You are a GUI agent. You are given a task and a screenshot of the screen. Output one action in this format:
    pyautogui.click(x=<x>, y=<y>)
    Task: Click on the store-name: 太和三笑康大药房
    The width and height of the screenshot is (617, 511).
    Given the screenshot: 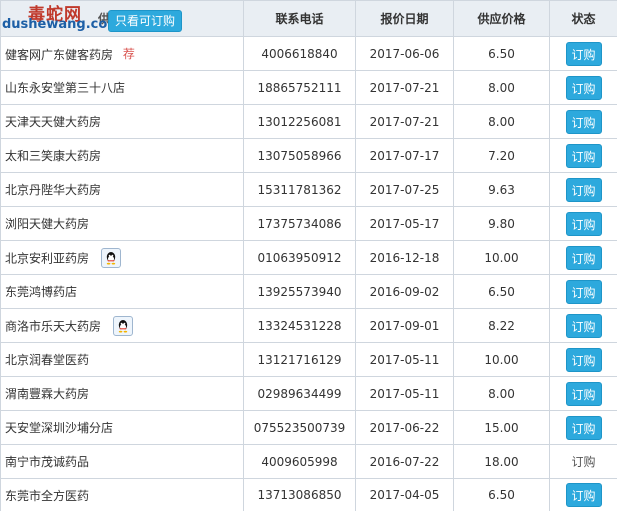 What is the action you would take?
    pyautogui.click(x=53, y=156)
    